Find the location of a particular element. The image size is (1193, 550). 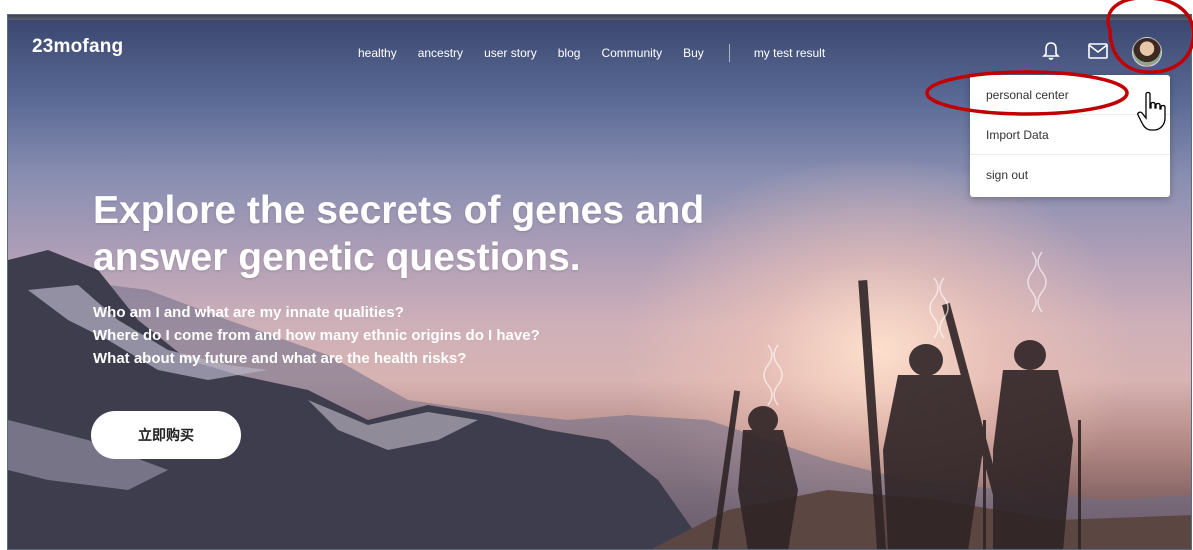

user-avatar is located at coordinates (1147, 52).